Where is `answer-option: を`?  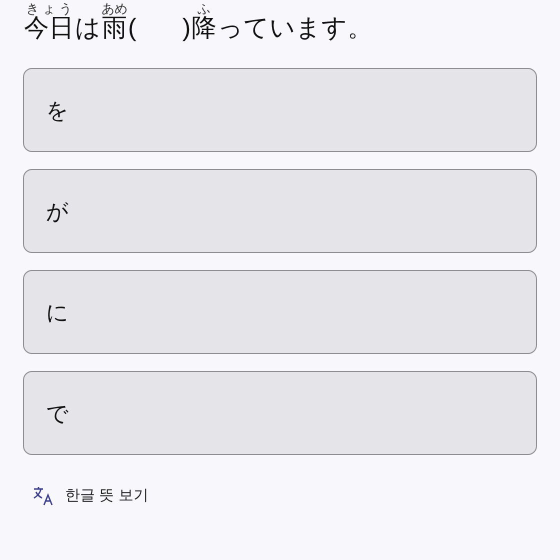 answer-option: を is located at coordinates (280, 110).